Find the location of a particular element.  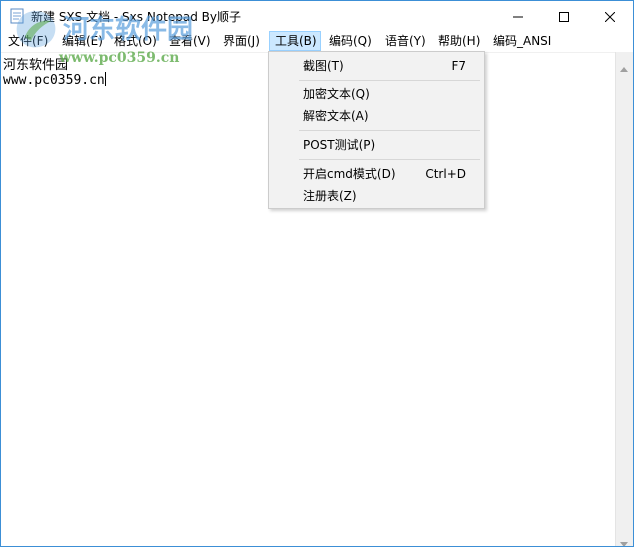

menu-item-label: 注册表(Z) is located at coordinates (330, 196).